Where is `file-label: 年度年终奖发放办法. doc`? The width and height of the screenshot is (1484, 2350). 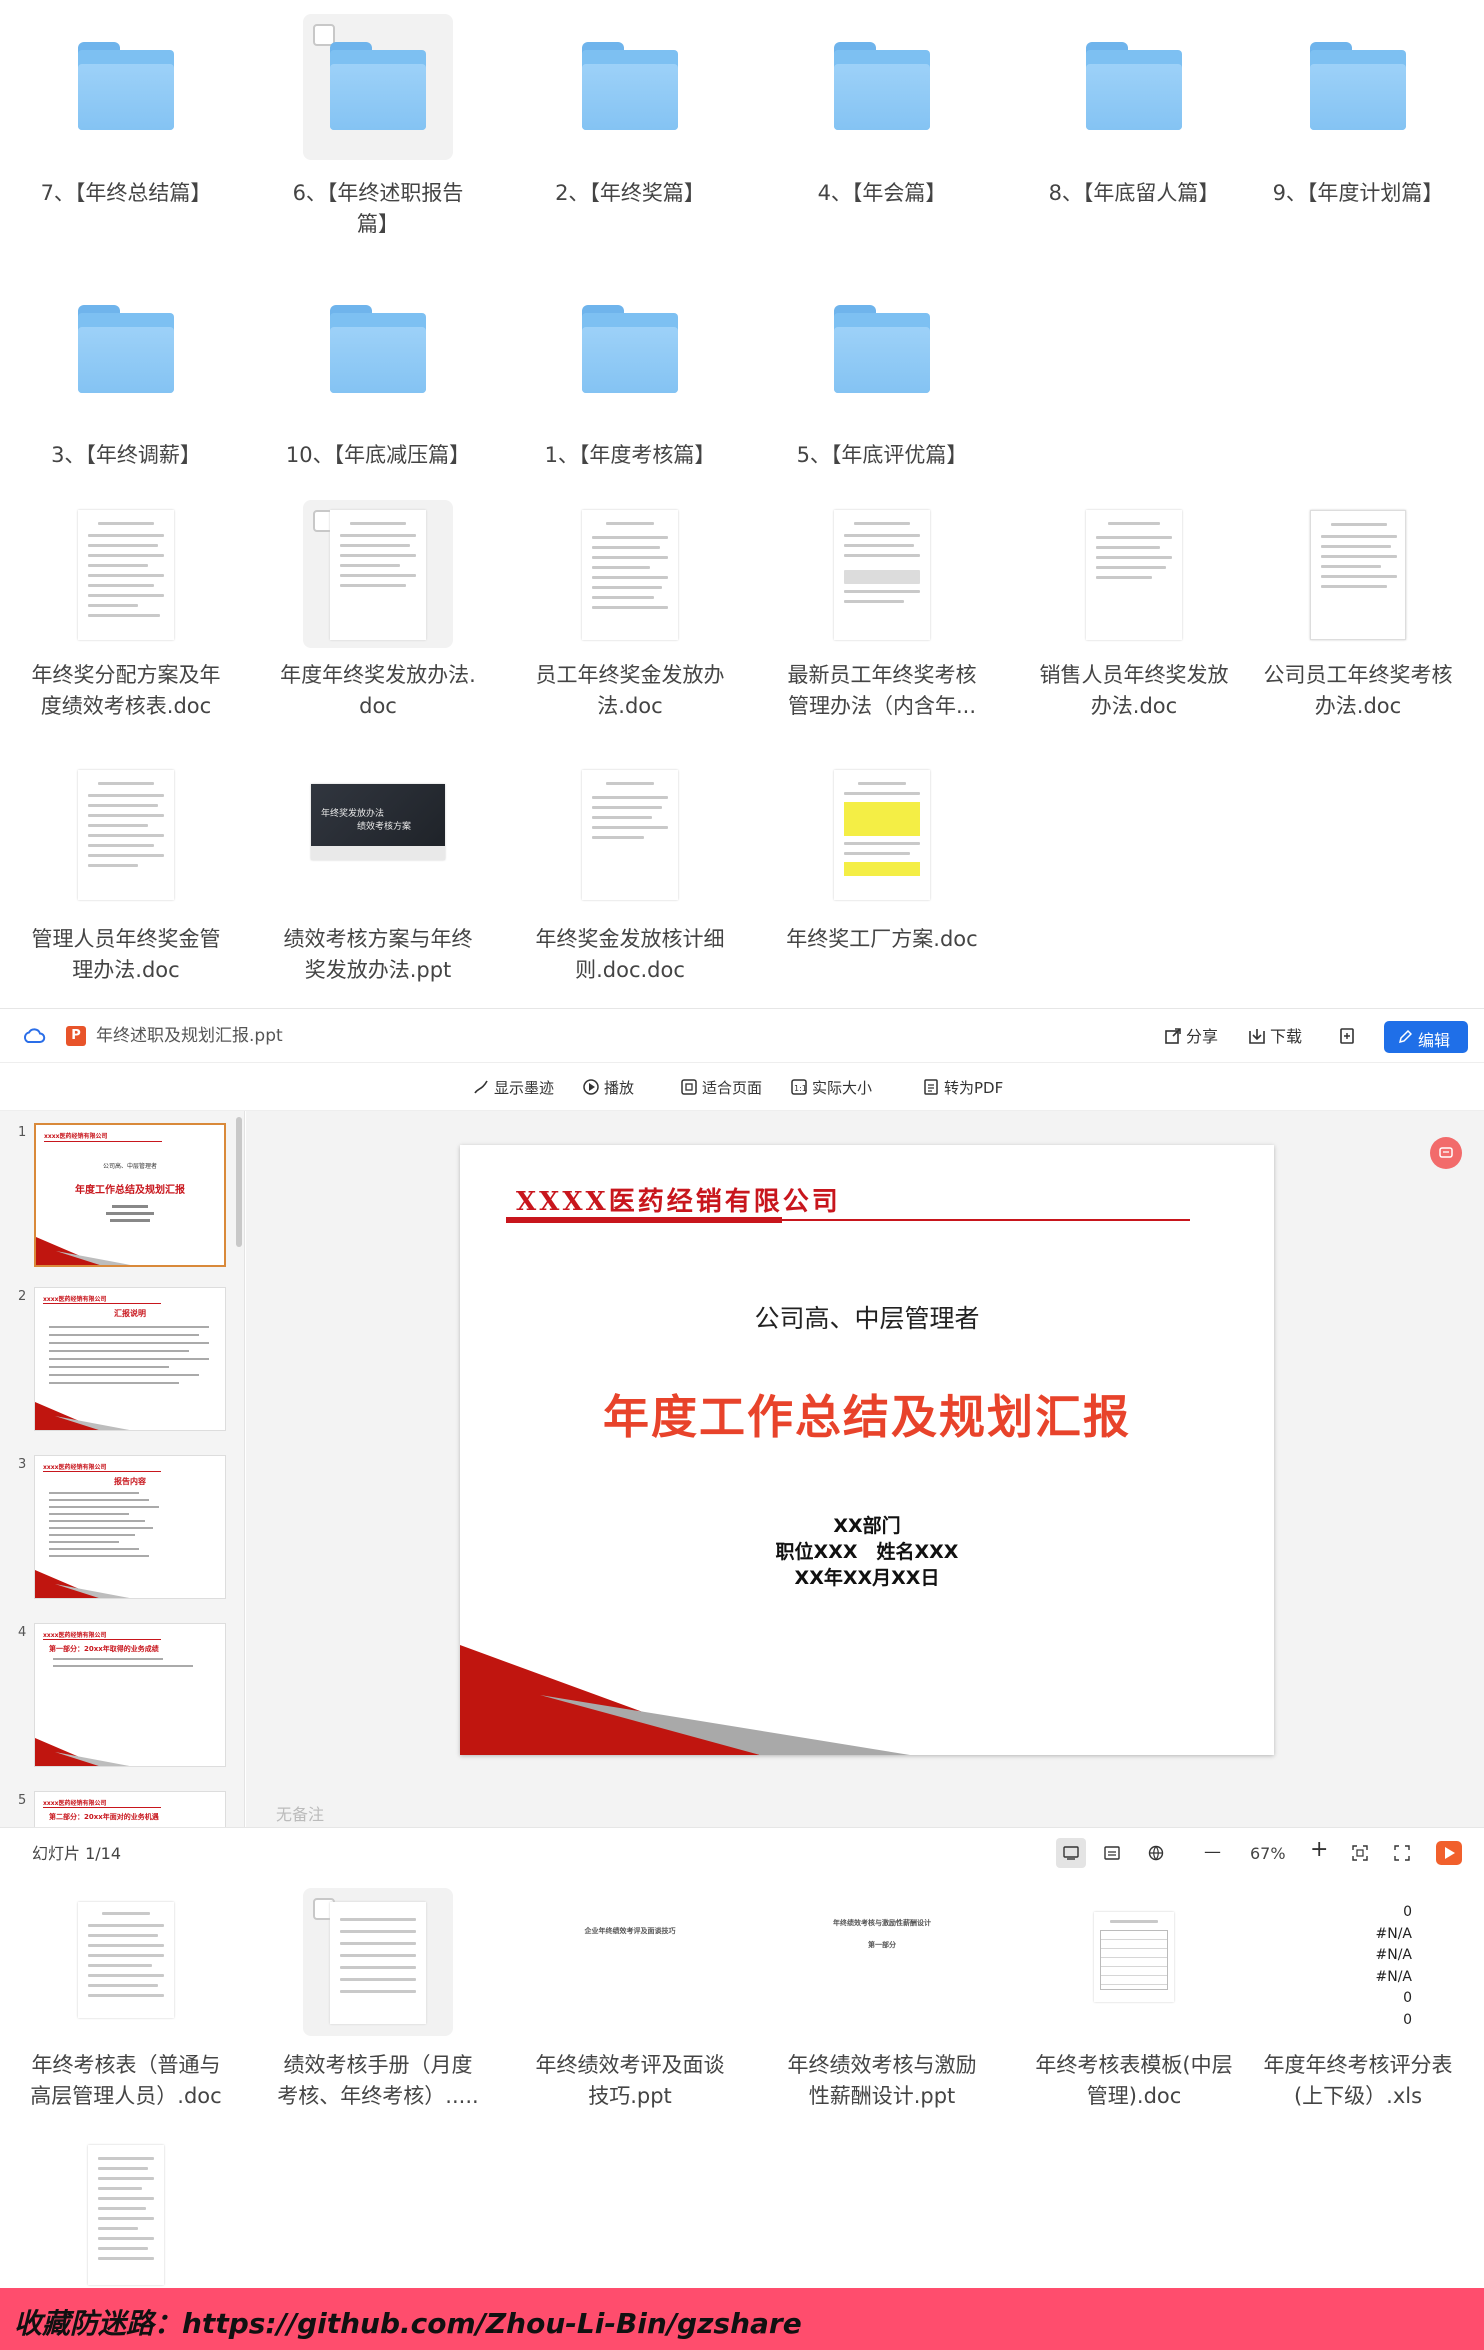 file-label: 年度年终奖发放办法. doc is located at coordinates (378, 690).